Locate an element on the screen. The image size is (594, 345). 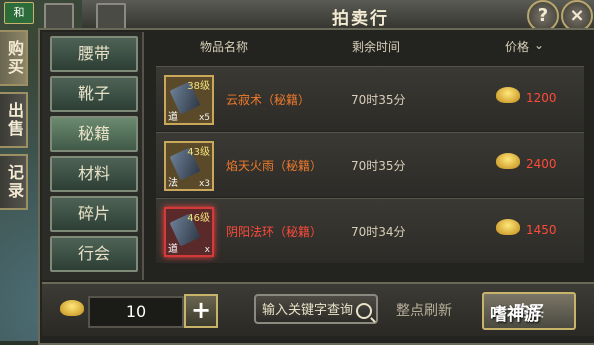
item-price: 1450 is located at coordinates (541, 230).